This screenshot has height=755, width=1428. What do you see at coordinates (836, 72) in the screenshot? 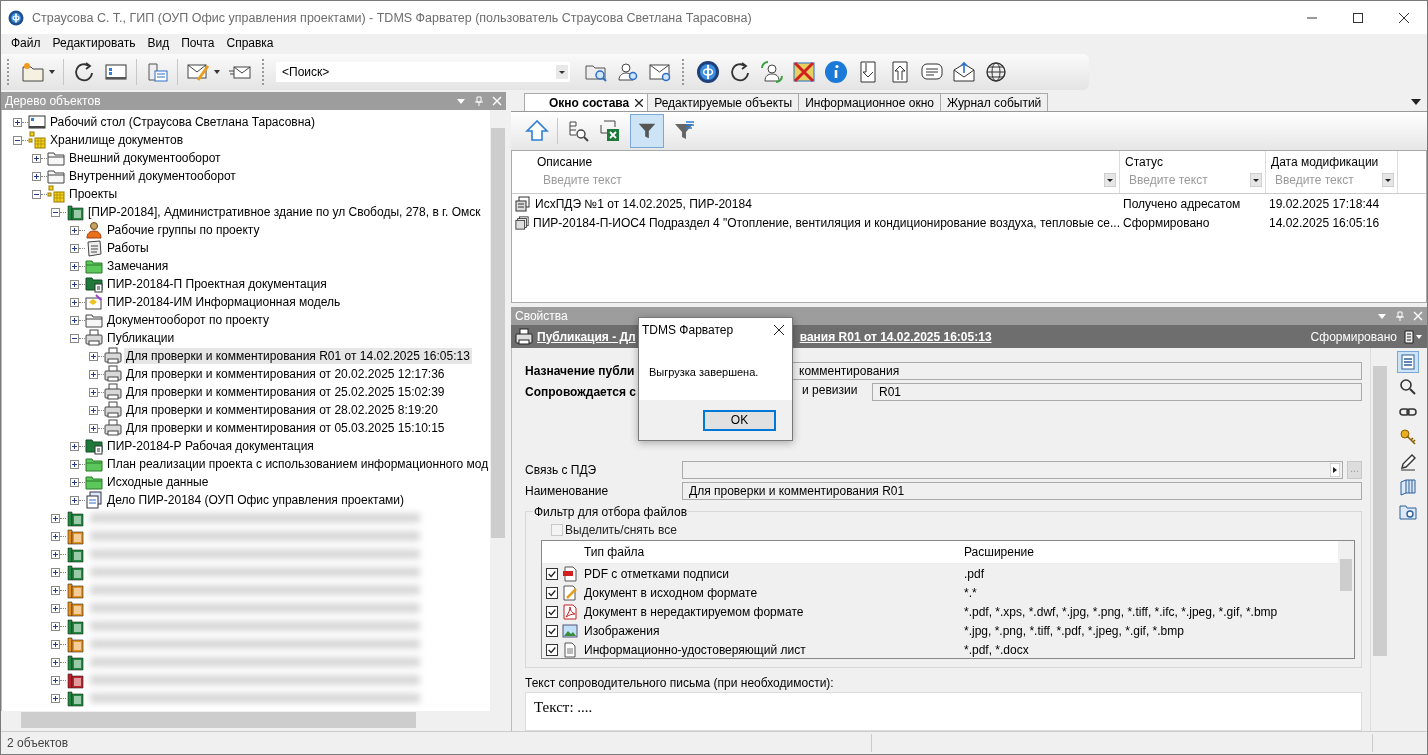
I see `info-icon` at bounding box center [836, 72].